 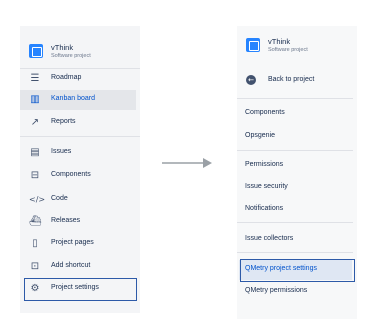 What do you see at coordinates (251, 80) in the screenshot?
I see `arrow-left-icon: ←` at bounding box center [251, 80].